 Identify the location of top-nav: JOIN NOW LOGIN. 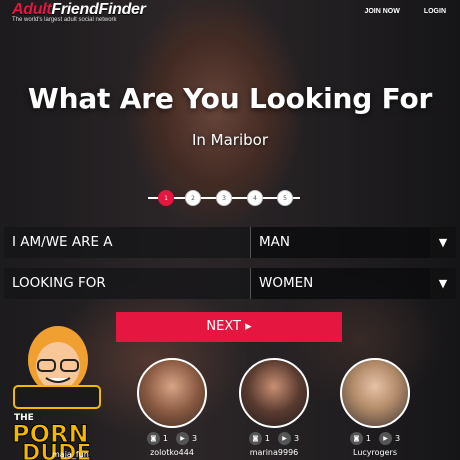
(405, 11).